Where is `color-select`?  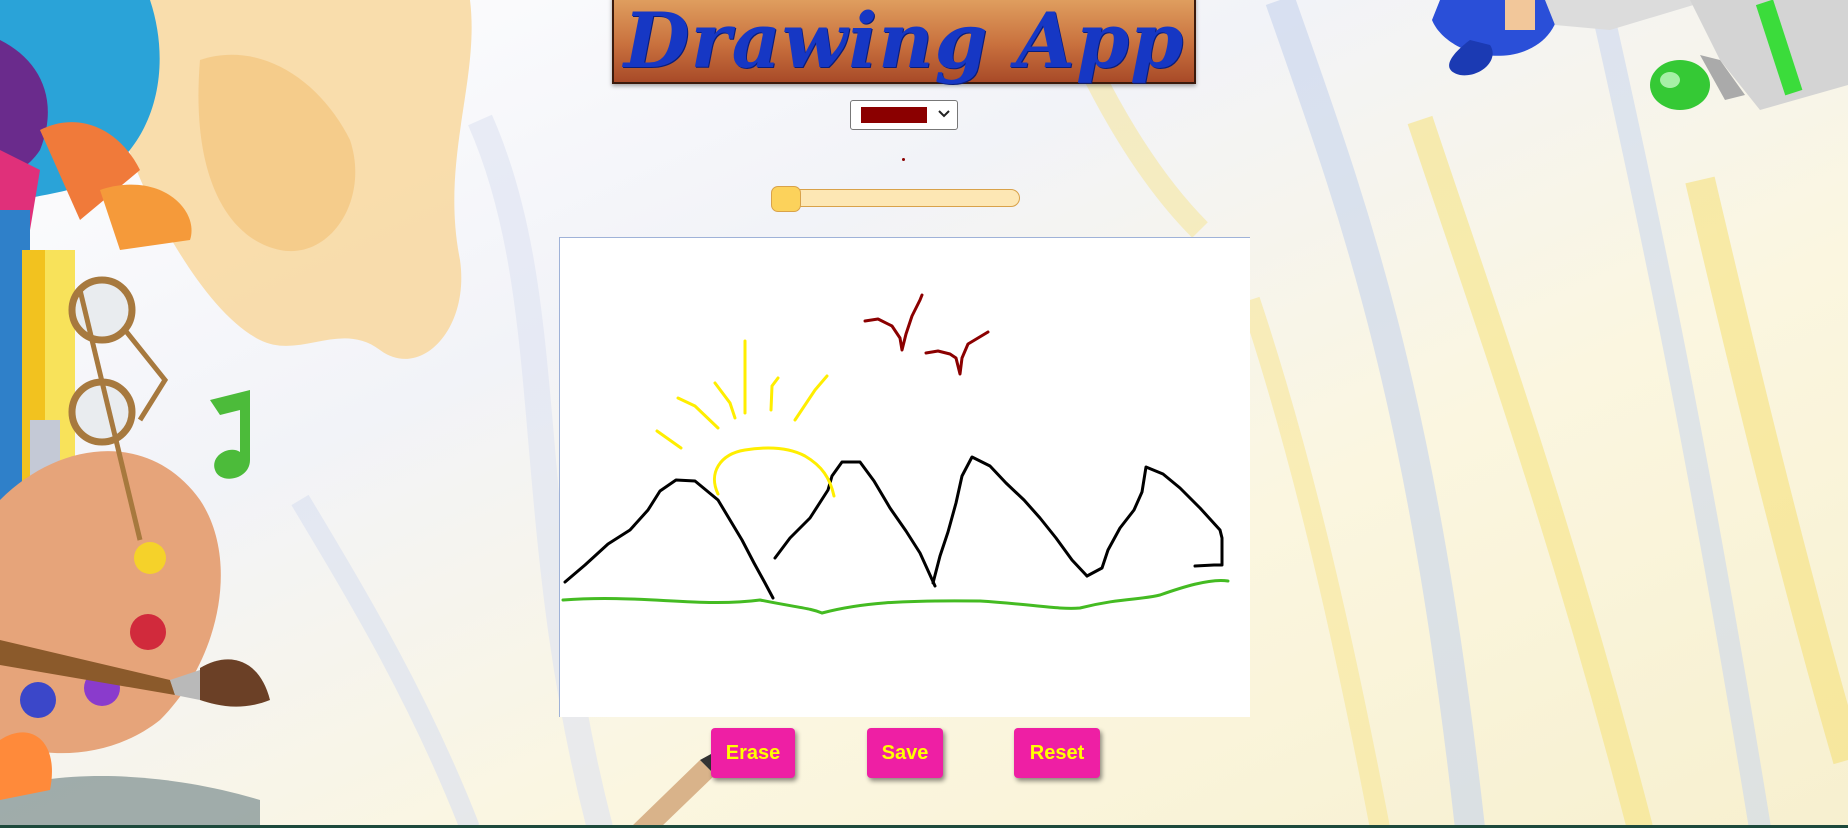 color-select is located at coordinates (904, 115).